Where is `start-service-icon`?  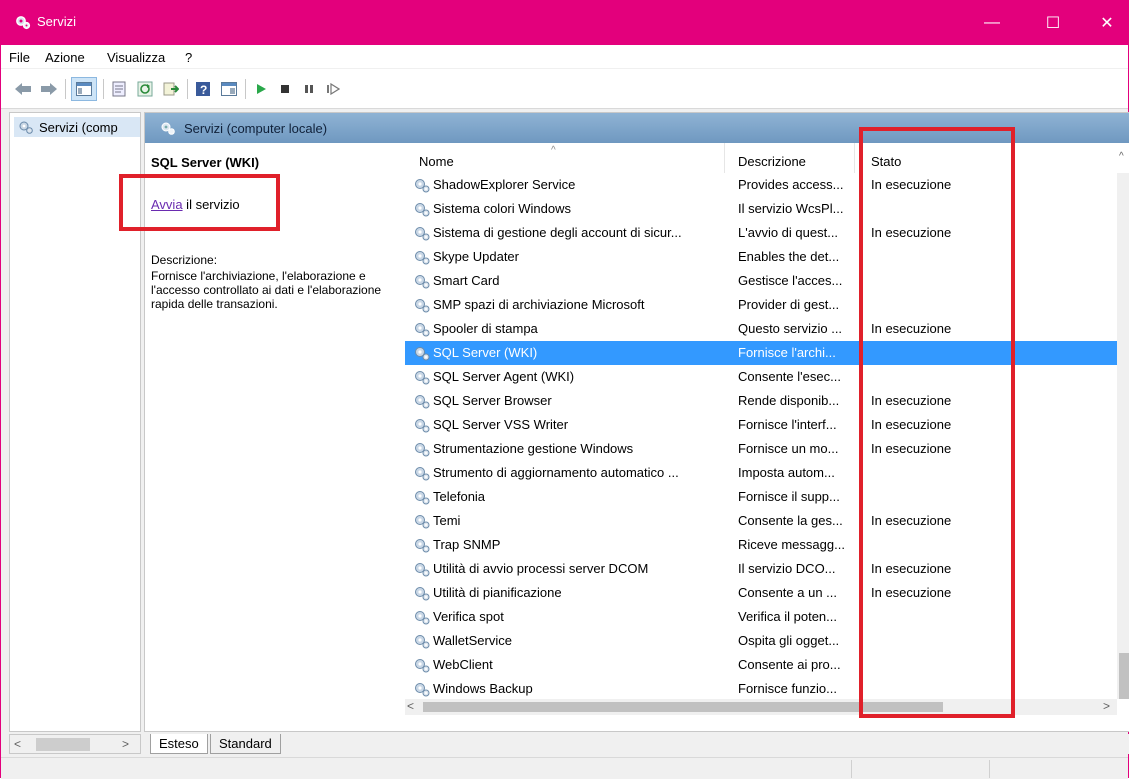 start-service-icon is located at coordinates (261, 89).